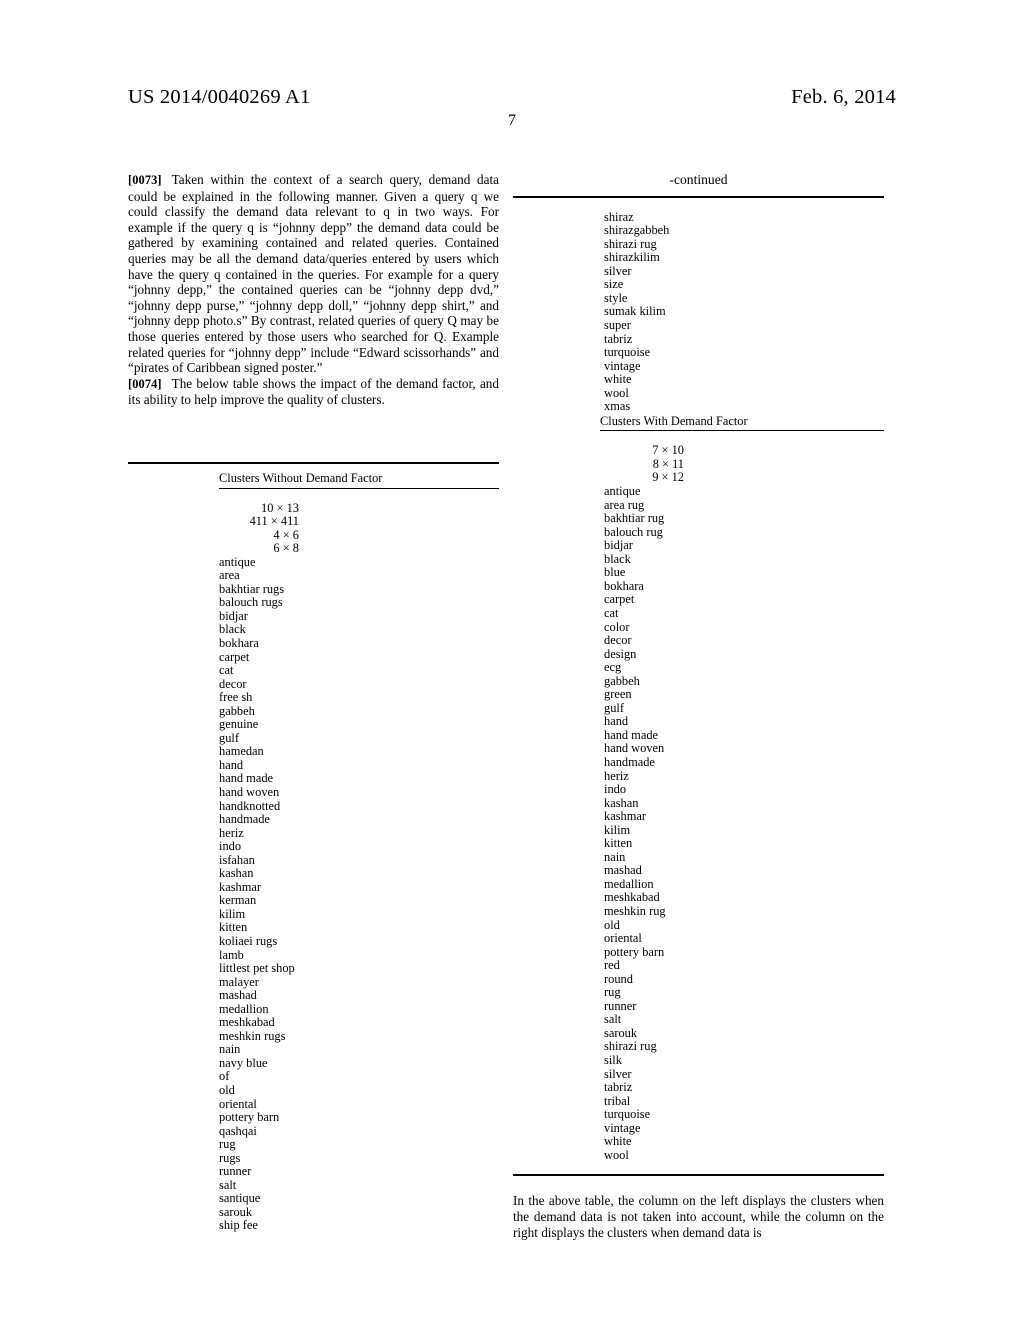 The height and width of the screenshot is (1320, 1024). What do you see at coordinates (623, 938) in the screenshot?
I see `table-row: oriental` at bounding box center [623, 938].